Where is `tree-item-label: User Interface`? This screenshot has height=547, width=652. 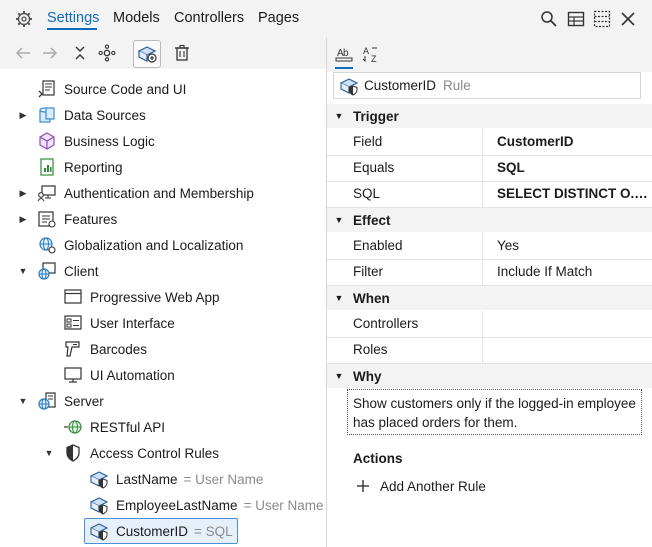 tree-item-label: User Interface is located at coordinates (132, 323).